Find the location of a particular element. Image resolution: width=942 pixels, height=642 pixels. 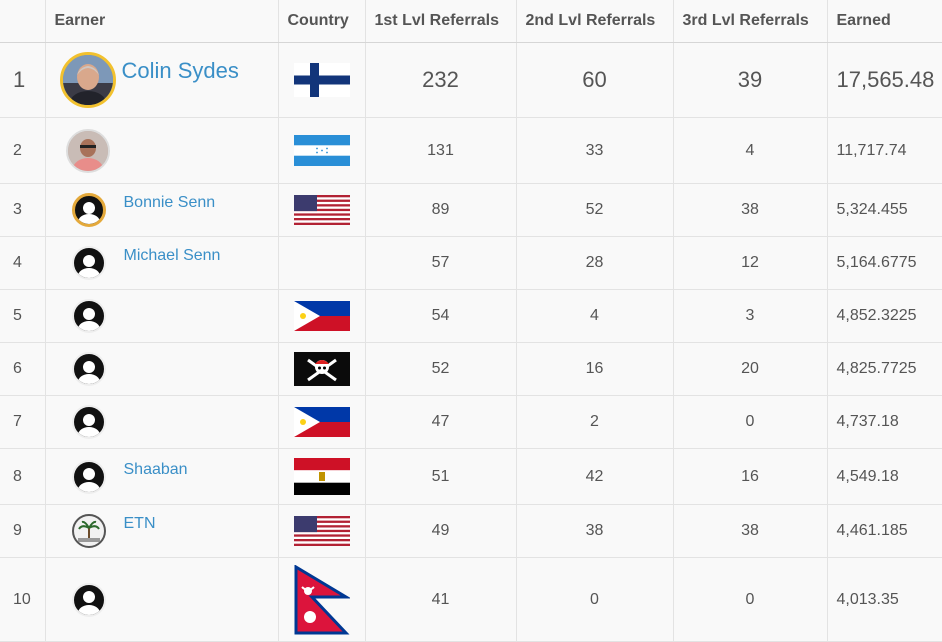

nepal-flag-icon is located at coordinates (322, 599).